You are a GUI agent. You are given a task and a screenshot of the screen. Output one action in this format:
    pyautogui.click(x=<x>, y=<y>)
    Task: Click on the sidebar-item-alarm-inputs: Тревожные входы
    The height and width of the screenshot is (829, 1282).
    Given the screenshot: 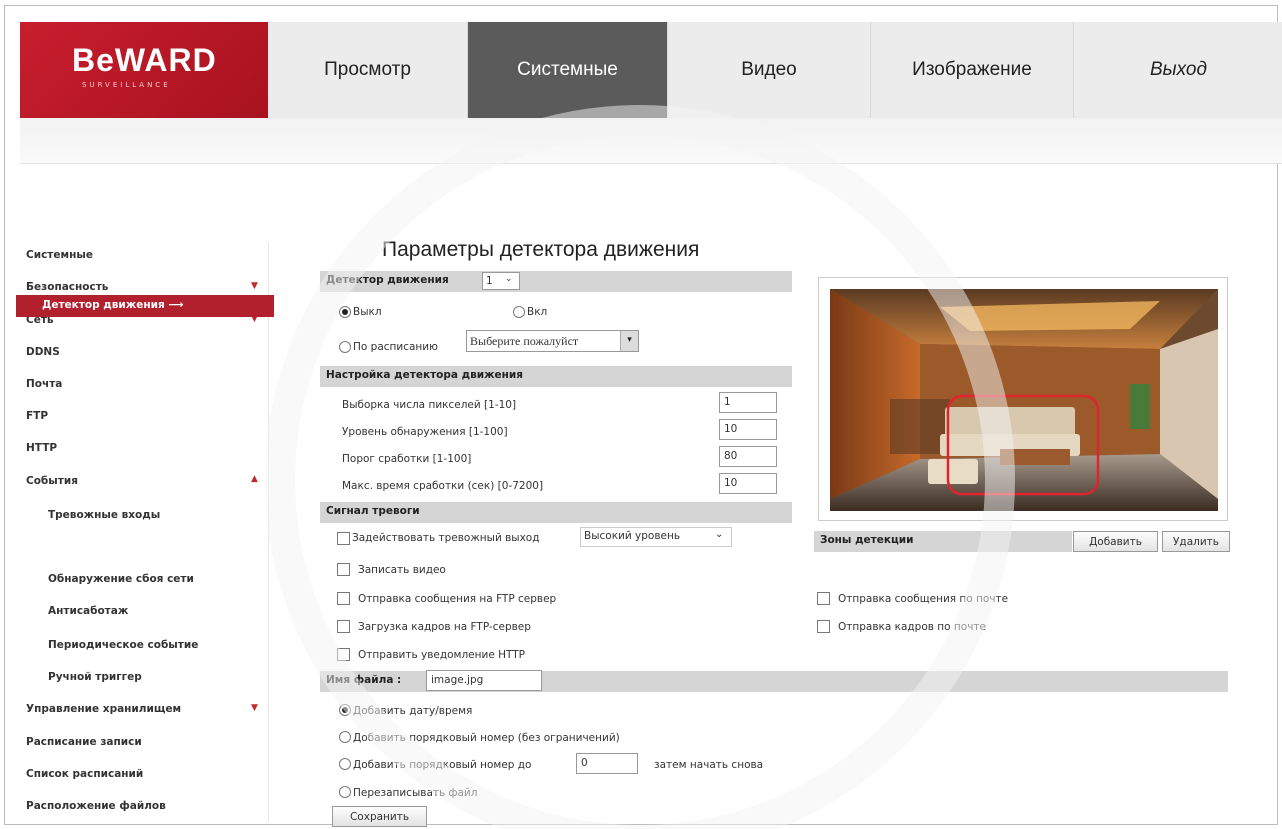 What is the action you would take?
    pyautogui.click(x=104, y=515)
    